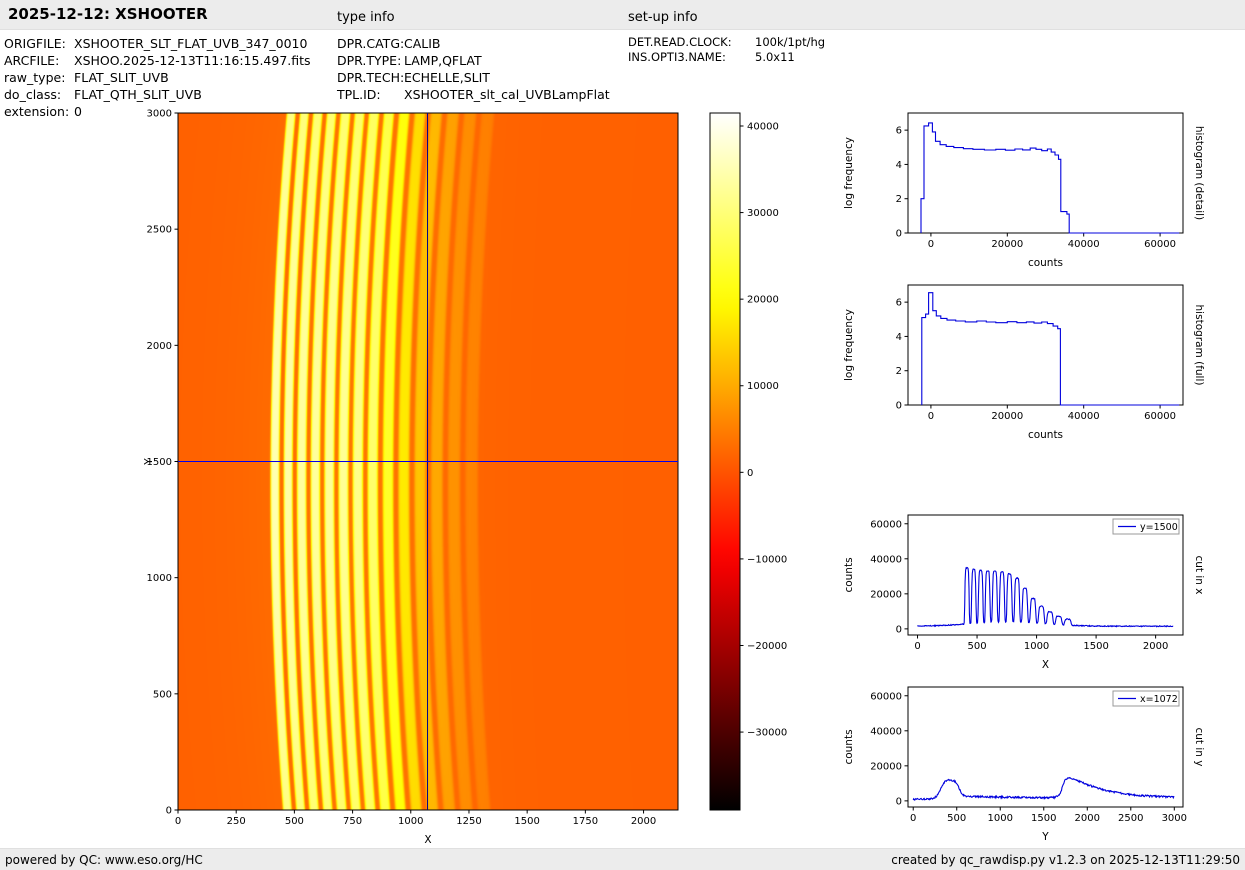 The width and height of the screenshot is (1245, 870). I want to click on setup-info-heading: set-up info, so click(663, 17).